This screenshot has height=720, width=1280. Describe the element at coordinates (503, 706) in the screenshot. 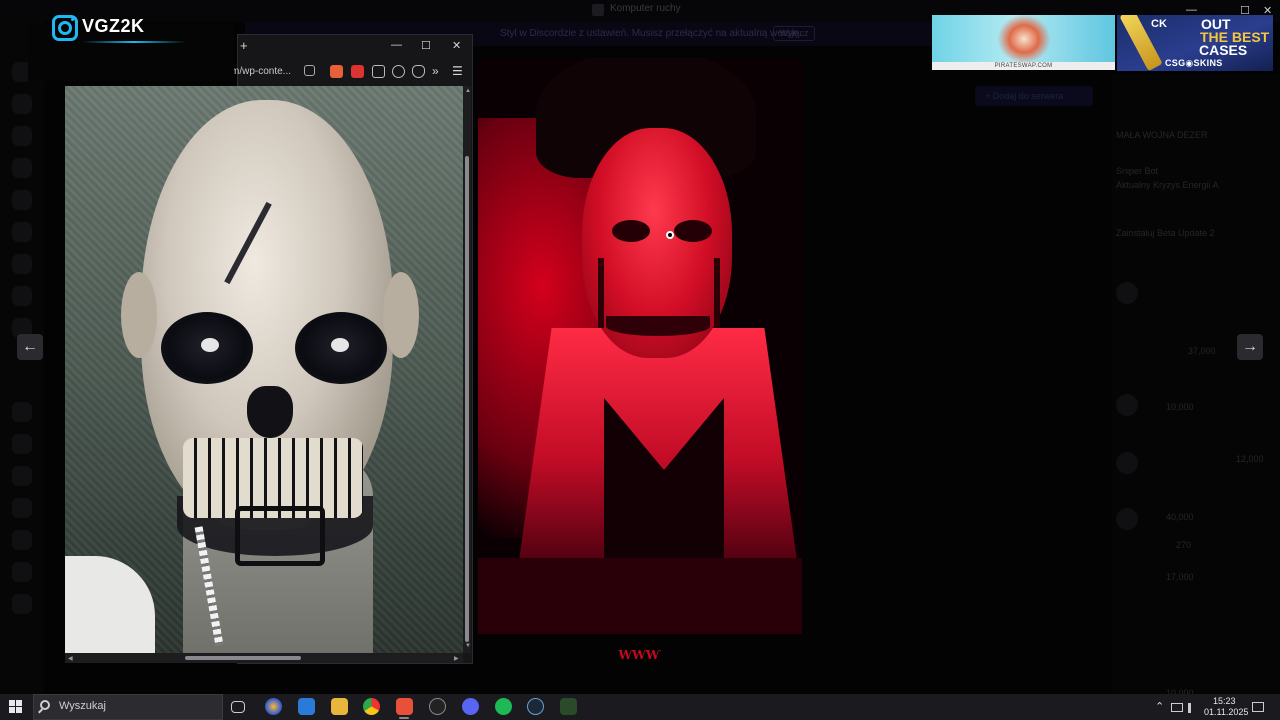

I see `spotify-icon` at that location.